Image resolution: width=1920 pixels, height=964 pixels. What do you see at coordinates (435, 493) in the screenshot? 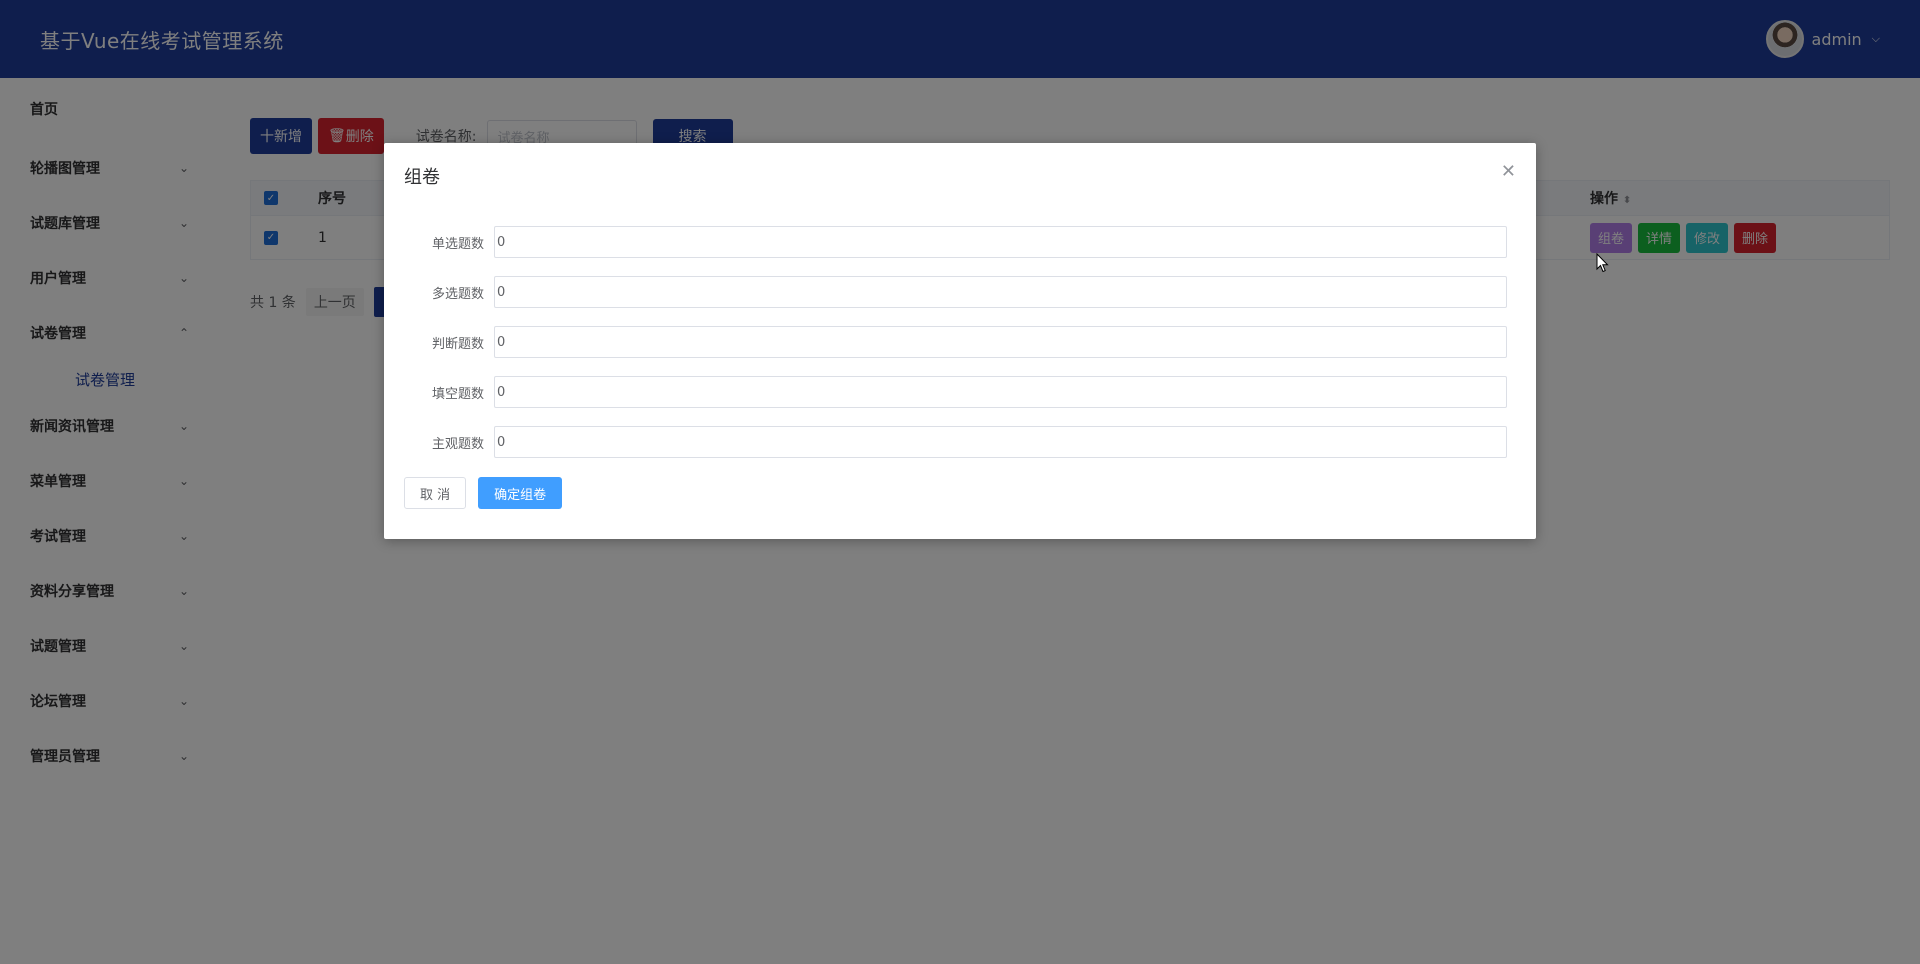
I see `cancel-button: 取 消` at bounding box center [435, 493].